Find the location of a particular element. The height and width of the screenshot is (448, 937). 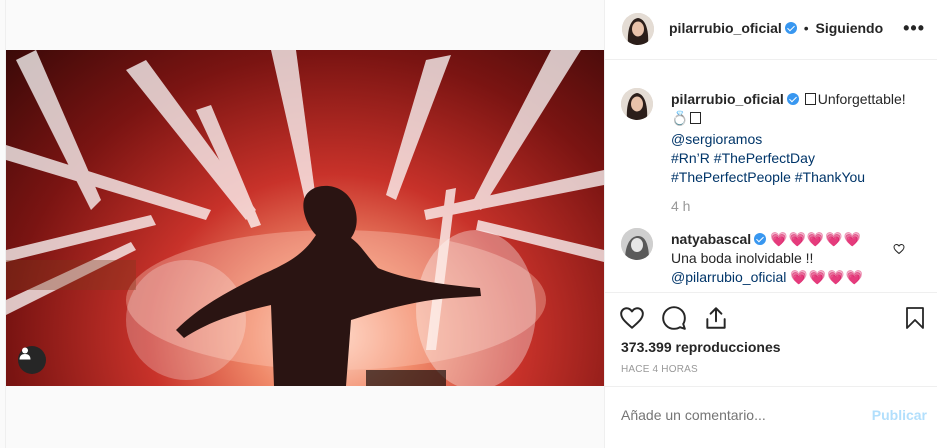

header-username: pilarrubio_oficial is located at coordinates (725, 28).